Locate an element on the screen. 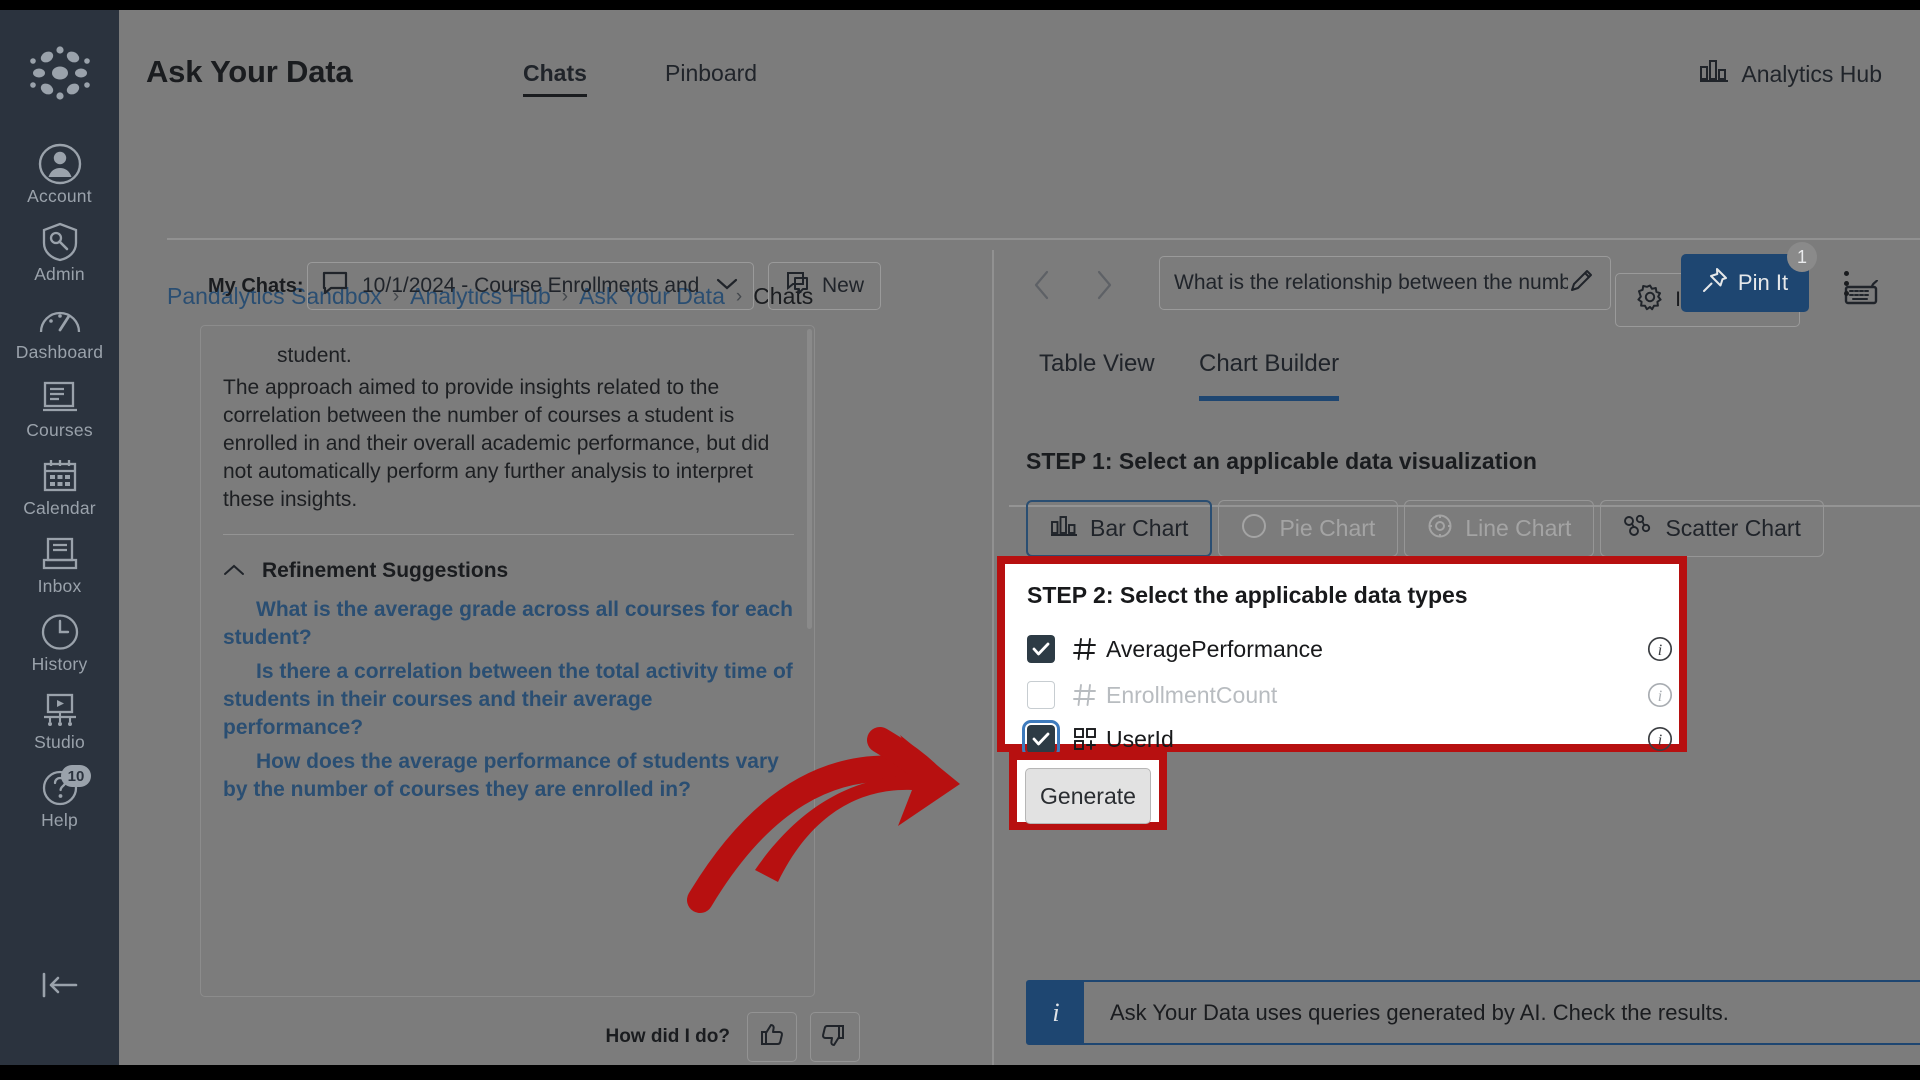  tab-chats: Chats is located at coordinates (555, 78).